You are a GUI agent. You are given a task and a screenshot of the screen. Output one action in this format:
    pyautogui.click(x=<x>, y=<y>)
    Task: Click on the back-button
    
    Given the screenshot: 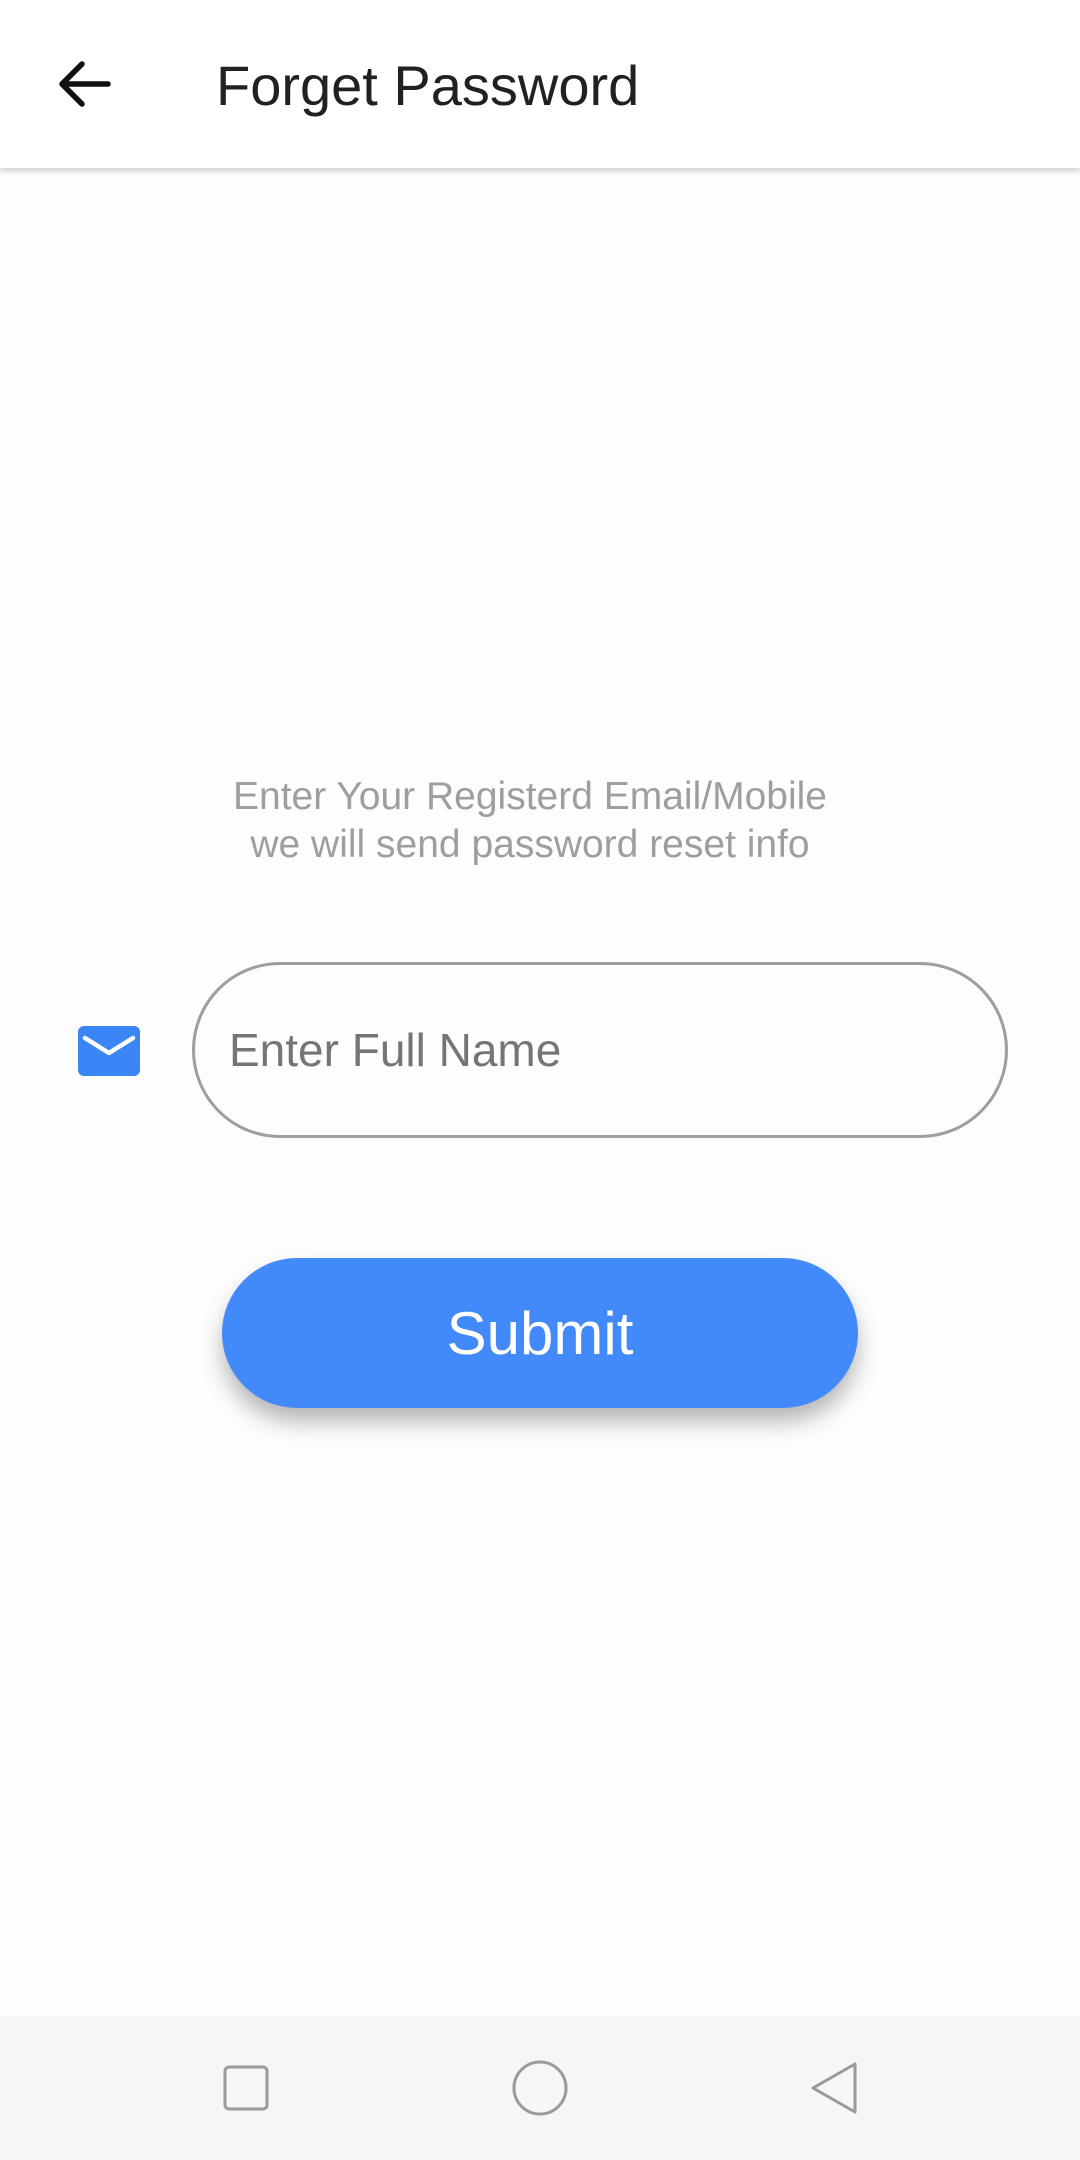 What is the action you would take?
    pyautogui.click(x=84, y=84)
    